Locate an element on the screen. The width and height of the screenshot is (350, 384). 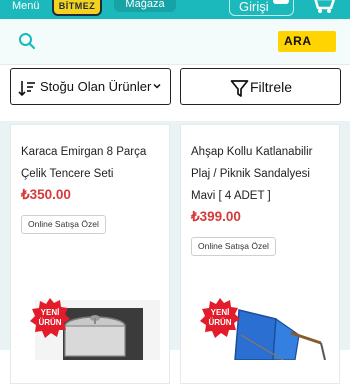
login-label: Girişi is located at coordinates (254, 7).